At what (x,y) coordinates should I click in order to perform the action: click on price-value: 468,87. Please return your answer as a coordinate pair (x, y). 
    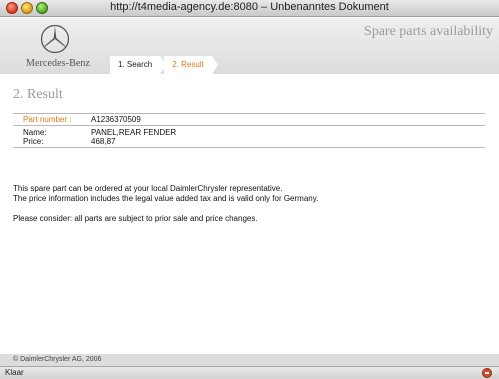
    Looking at the image, I should click on (103, 141).